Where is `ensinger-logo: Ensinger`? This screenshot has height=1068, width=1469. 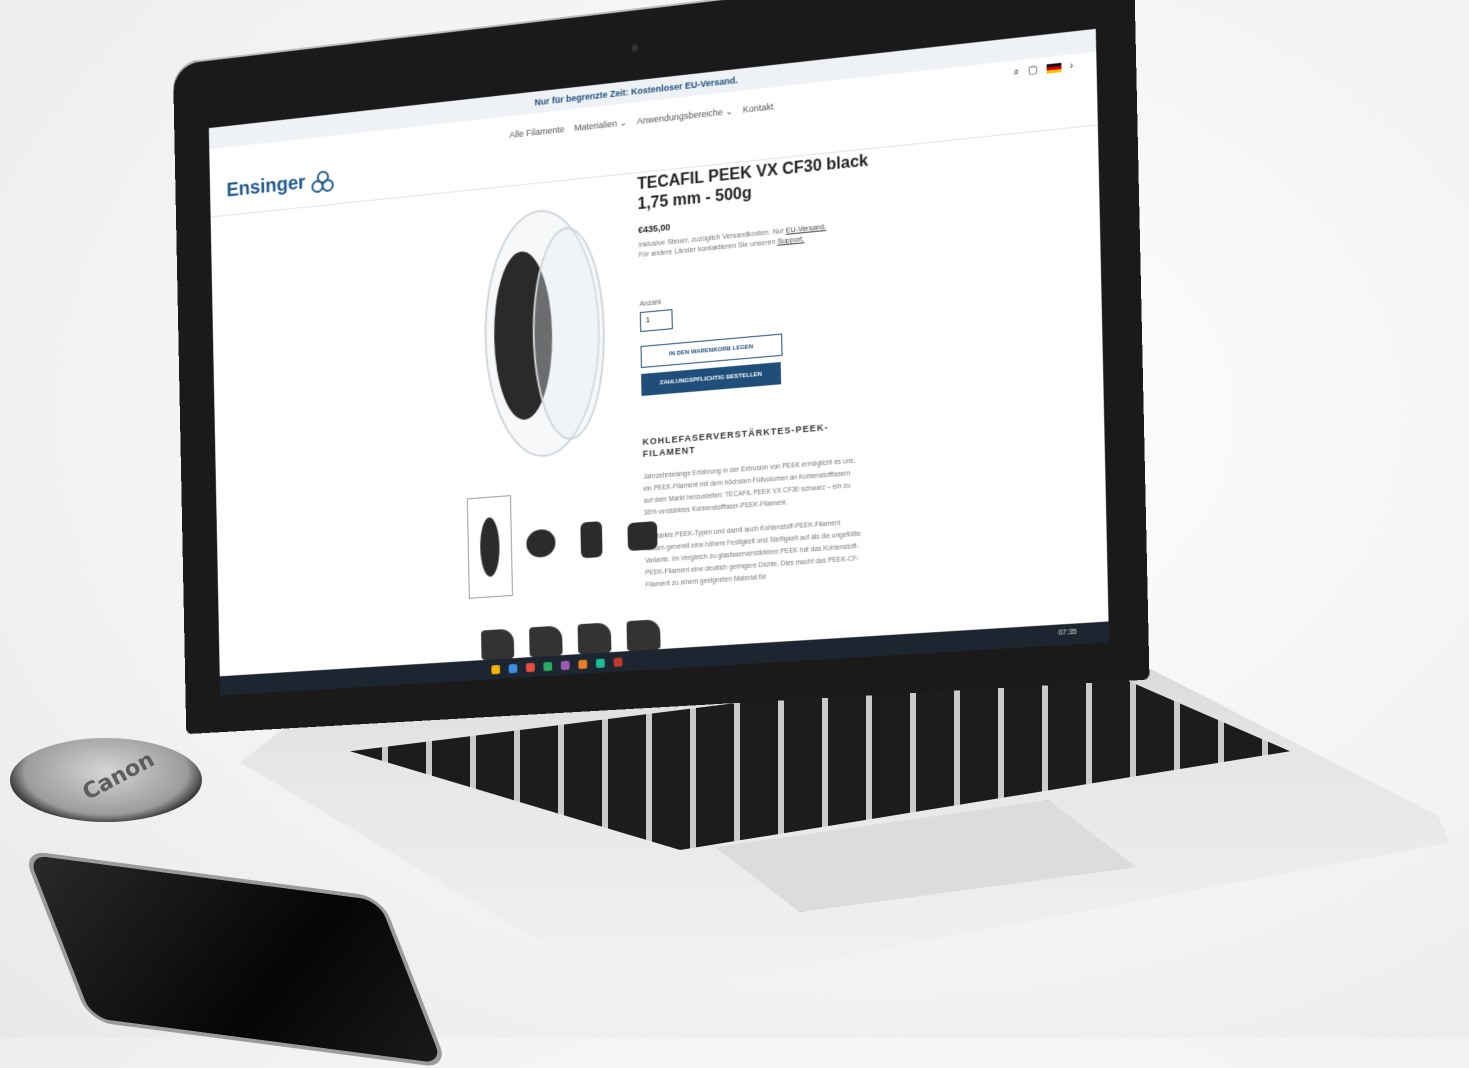
ensinger-logo: Ensinger is located at coordinates (280, 185).